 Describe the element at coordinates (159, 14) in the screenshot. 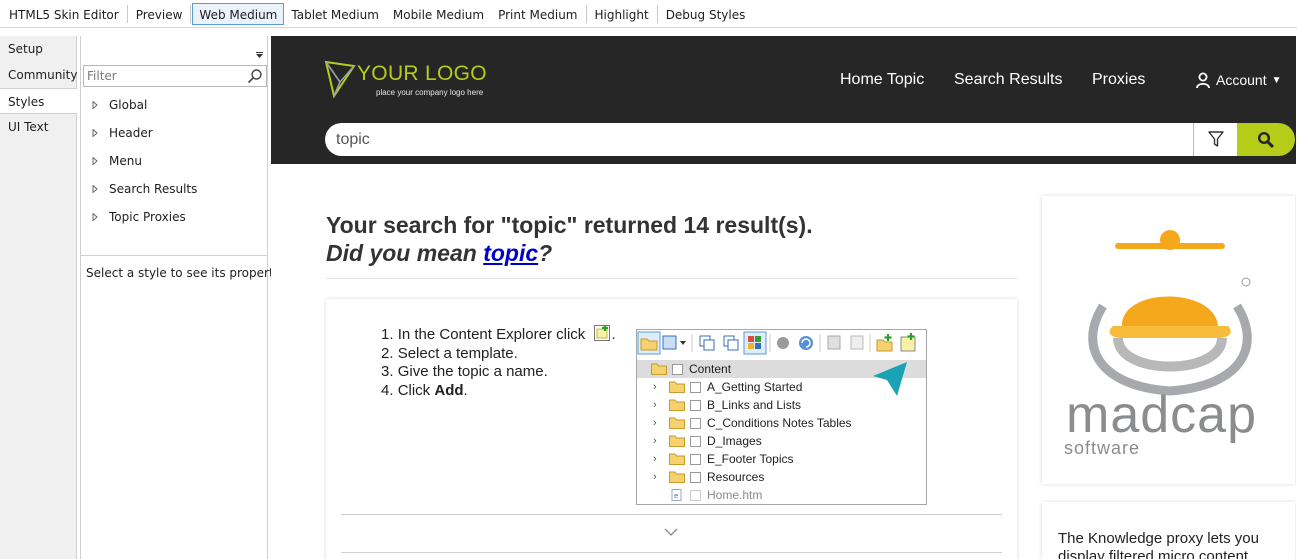

I see `preview-tab: Preview` at that location.